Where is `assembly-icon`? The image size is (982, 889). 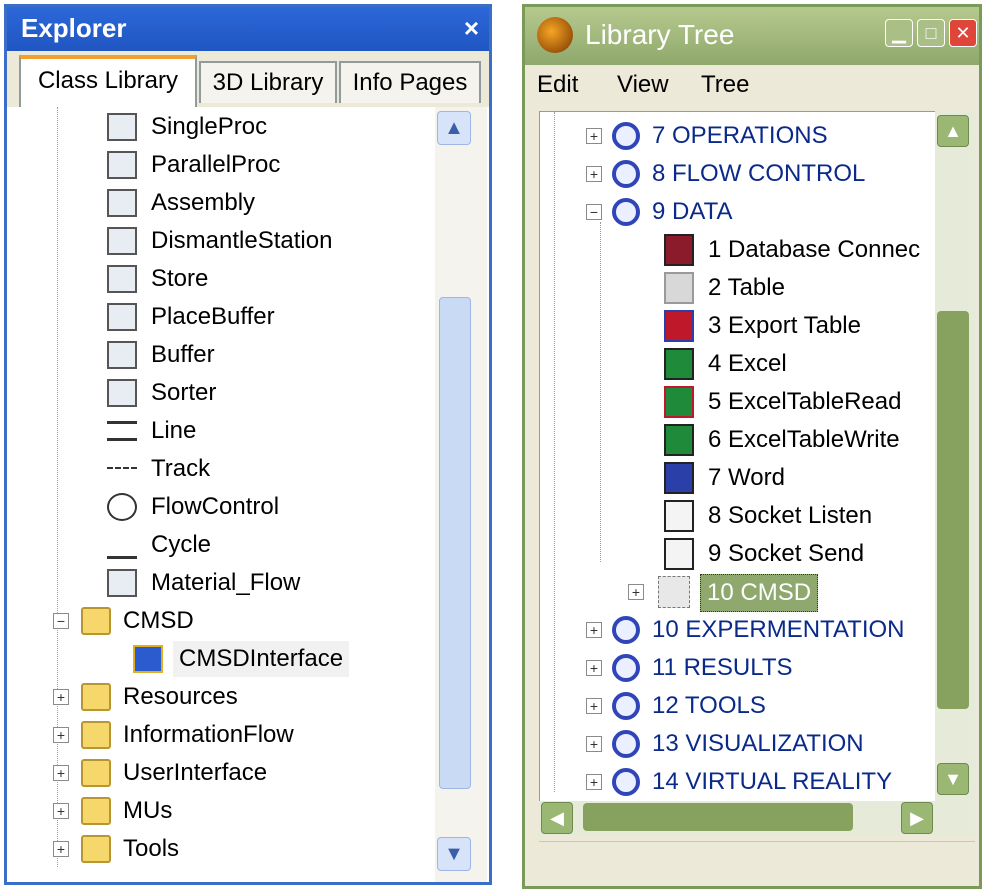
assembly-icon is located at coordinates (122, 203).